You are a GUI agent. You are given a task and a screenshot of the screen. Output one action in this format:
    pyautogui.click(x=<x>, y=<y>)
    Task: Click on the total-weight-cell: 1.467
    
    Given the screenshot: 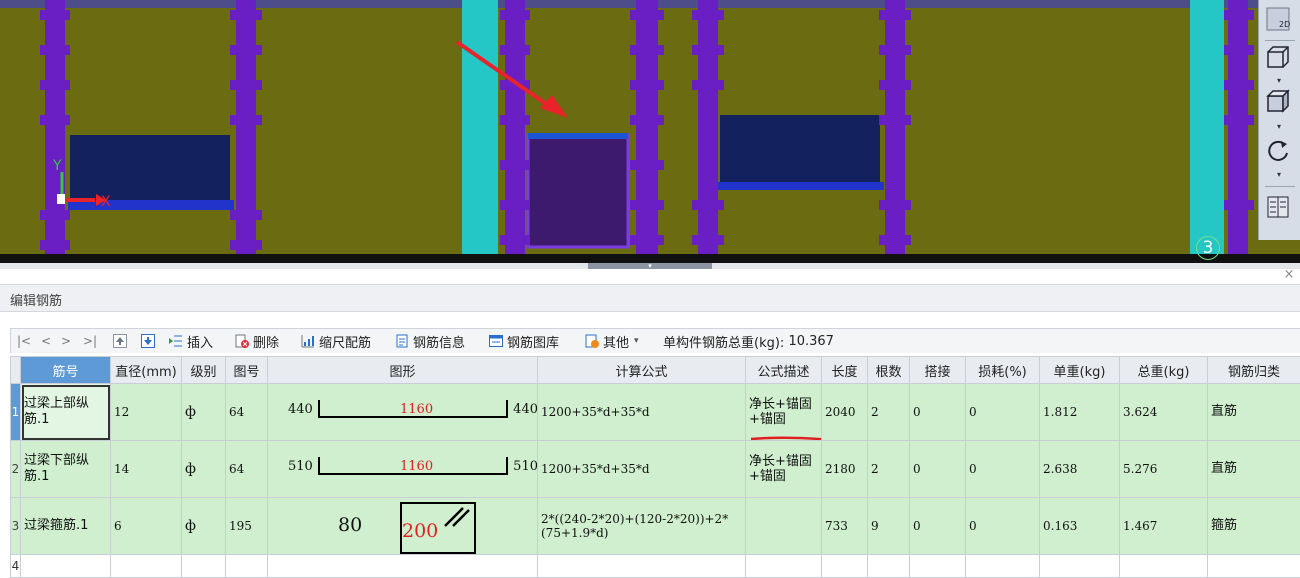 What is the action you would take?
    pyautogui.click(x=1164, y=526)
    